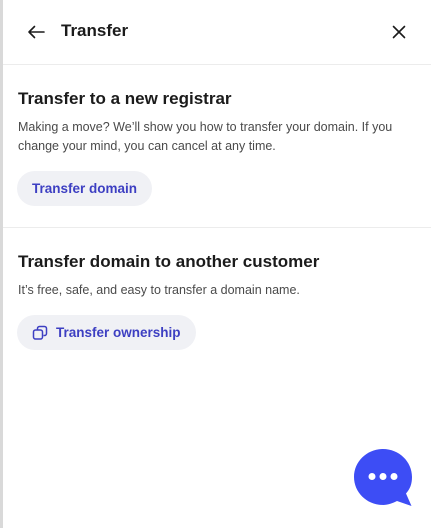 This screenshot has width=431, height=528. Describe the element at coordinates (169, 261) in the screenshot. I see `customer-section-title: Transfer domain to another customer` at that location.